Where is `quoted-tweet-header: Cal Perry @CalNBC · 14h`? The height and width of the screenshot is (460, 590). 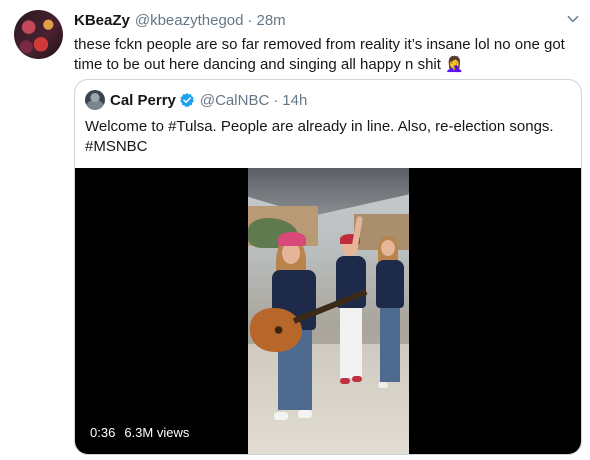 quoted-tweet-header: Cal Perry @CalNBC · 14h is located at coordinates (196, 100).